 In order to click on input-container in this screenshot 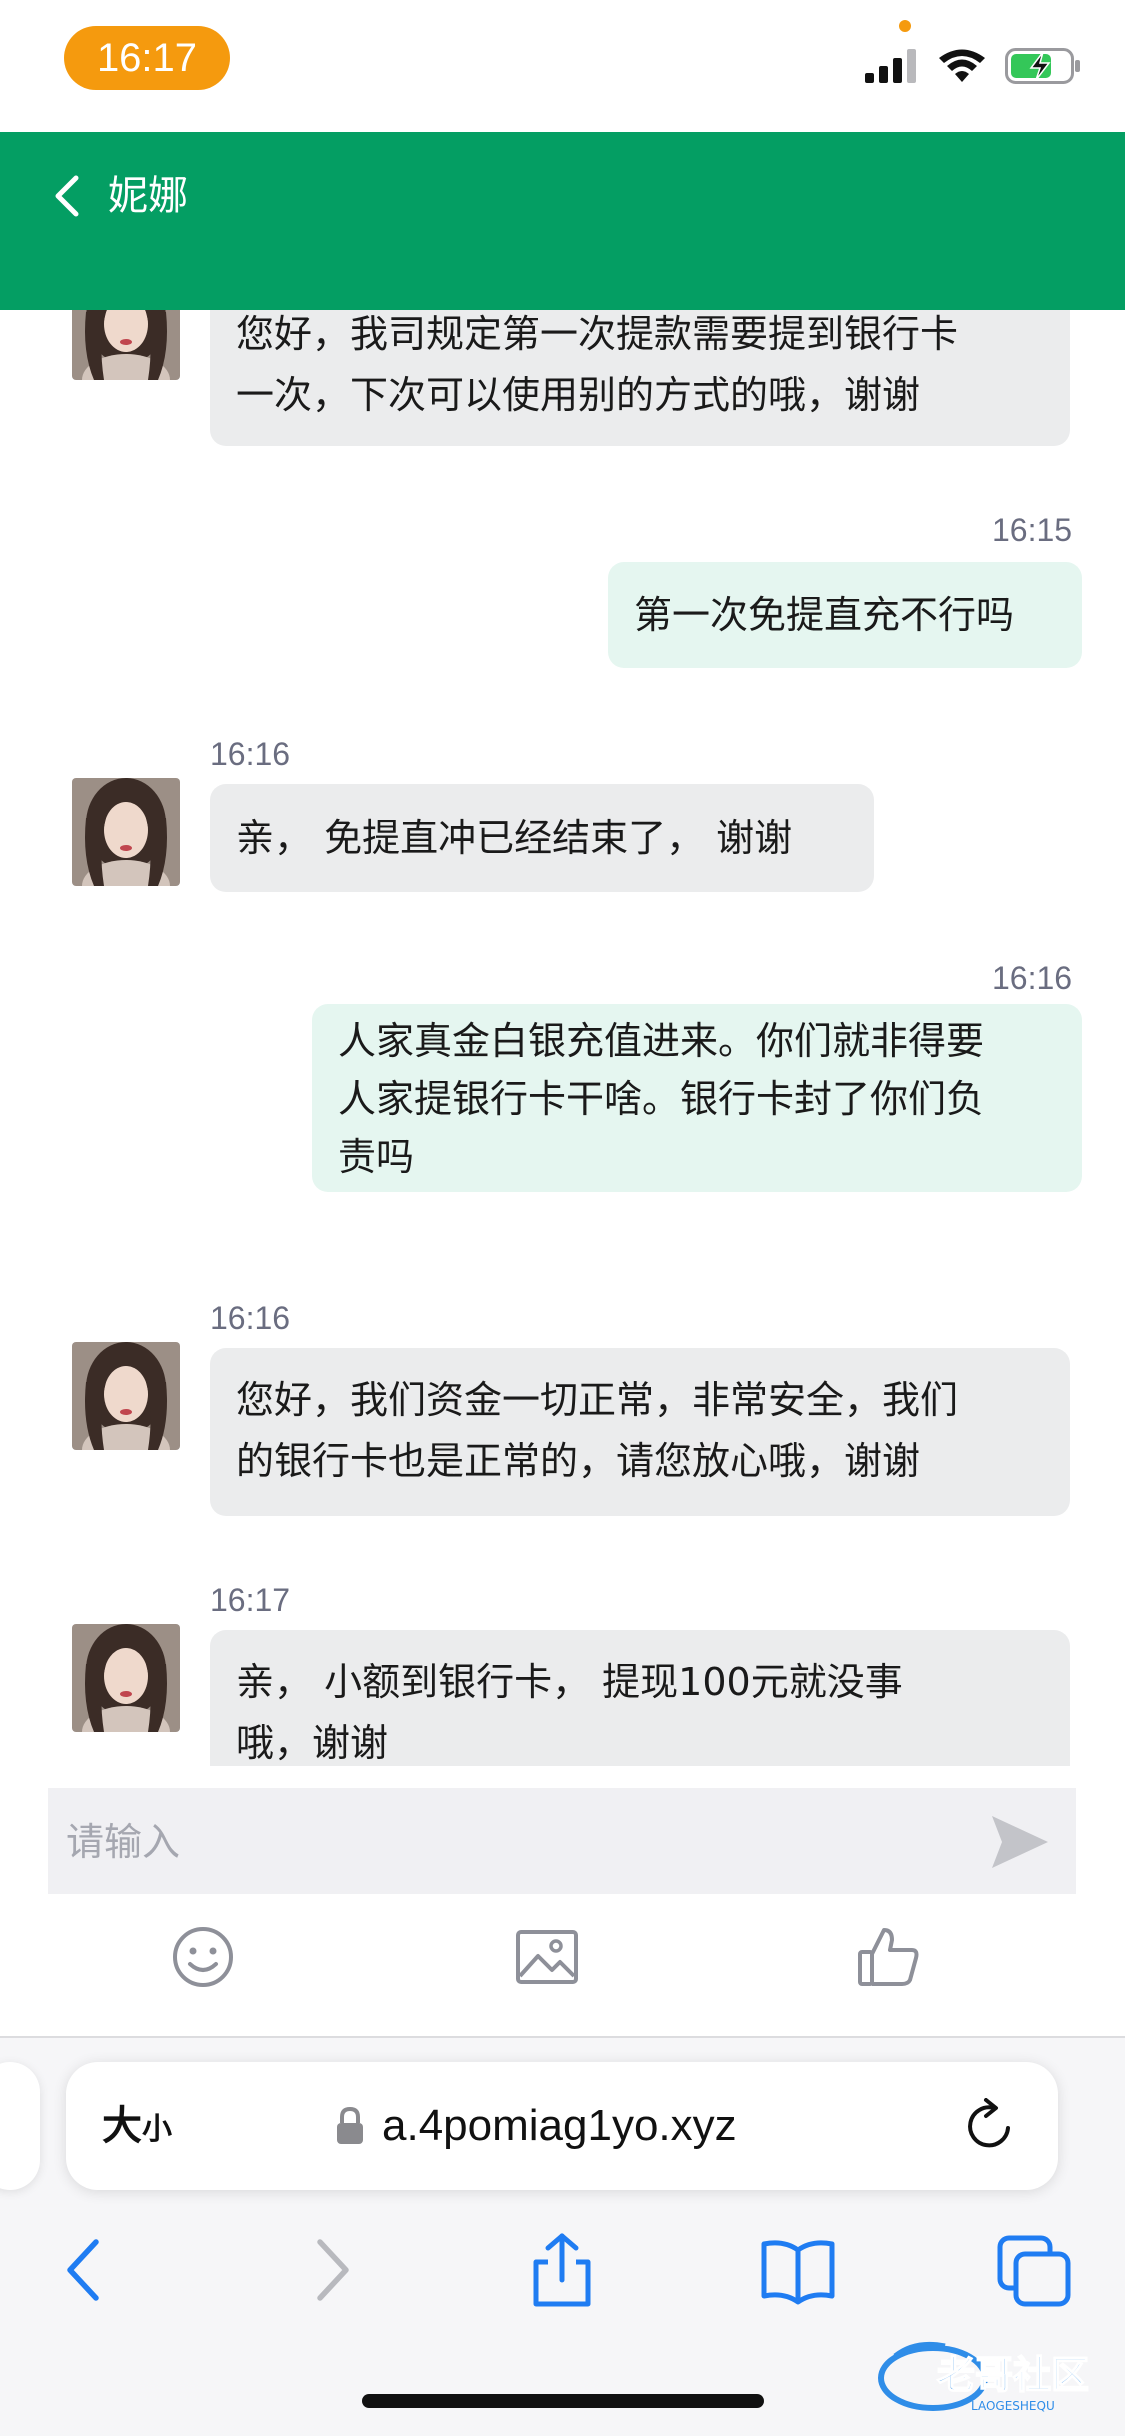, I will do `click(562, 1842)`.